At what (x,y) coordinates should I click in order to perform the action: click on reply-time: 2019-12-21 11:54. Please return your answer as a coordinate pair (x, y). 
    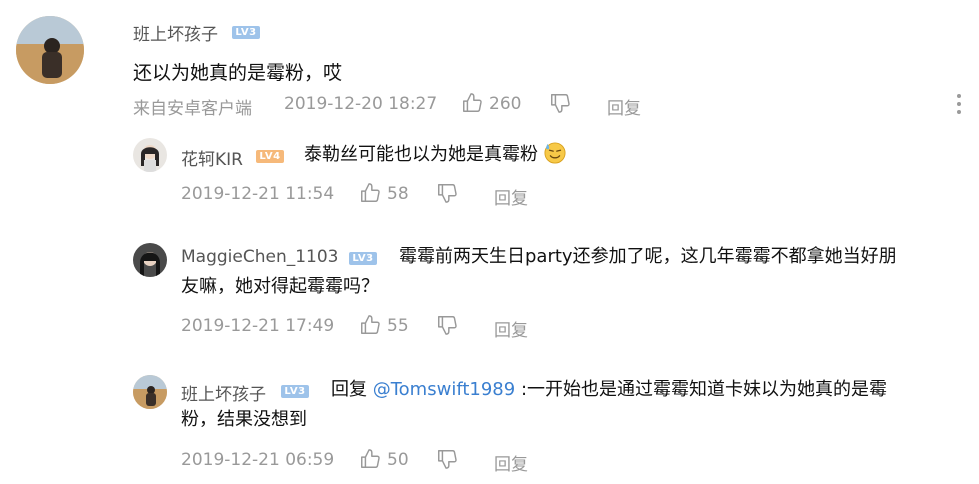
    Looking at the image, I should click on (258, 194).